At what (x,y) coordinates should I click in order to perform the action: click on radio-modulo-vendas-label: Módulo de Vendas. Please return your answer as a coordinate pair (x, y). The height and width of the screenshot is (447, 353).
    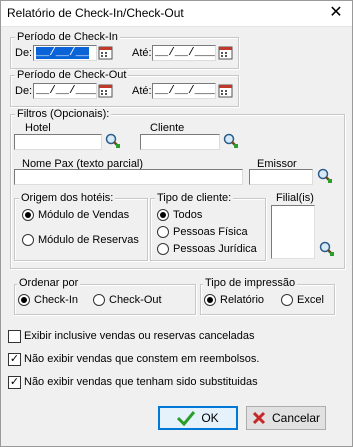
    Looking at the image, I should click on (84, 215).